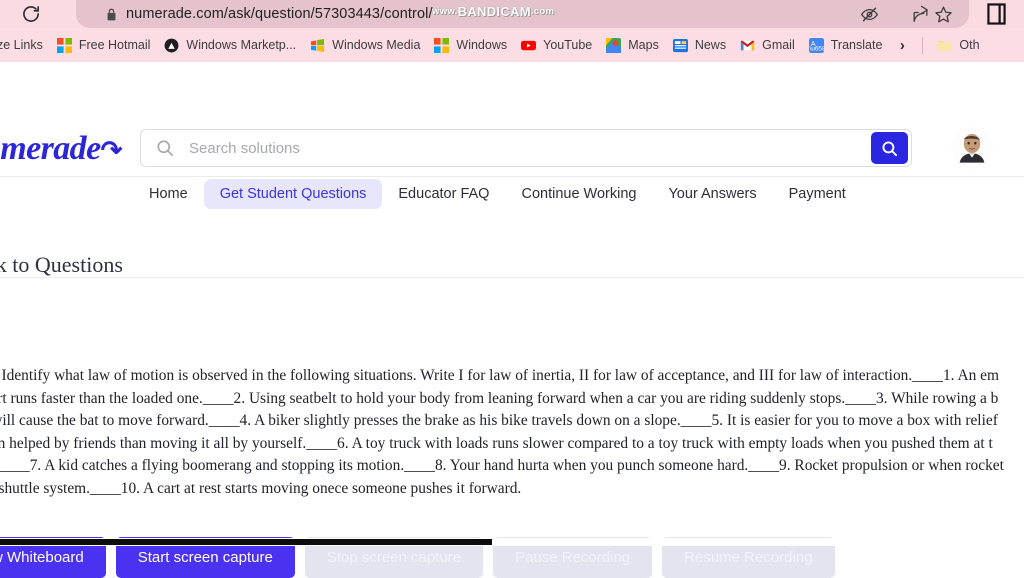  Describe the element at coordinates (31, 14) in the screenshot. I see `reload-icon` at that location.